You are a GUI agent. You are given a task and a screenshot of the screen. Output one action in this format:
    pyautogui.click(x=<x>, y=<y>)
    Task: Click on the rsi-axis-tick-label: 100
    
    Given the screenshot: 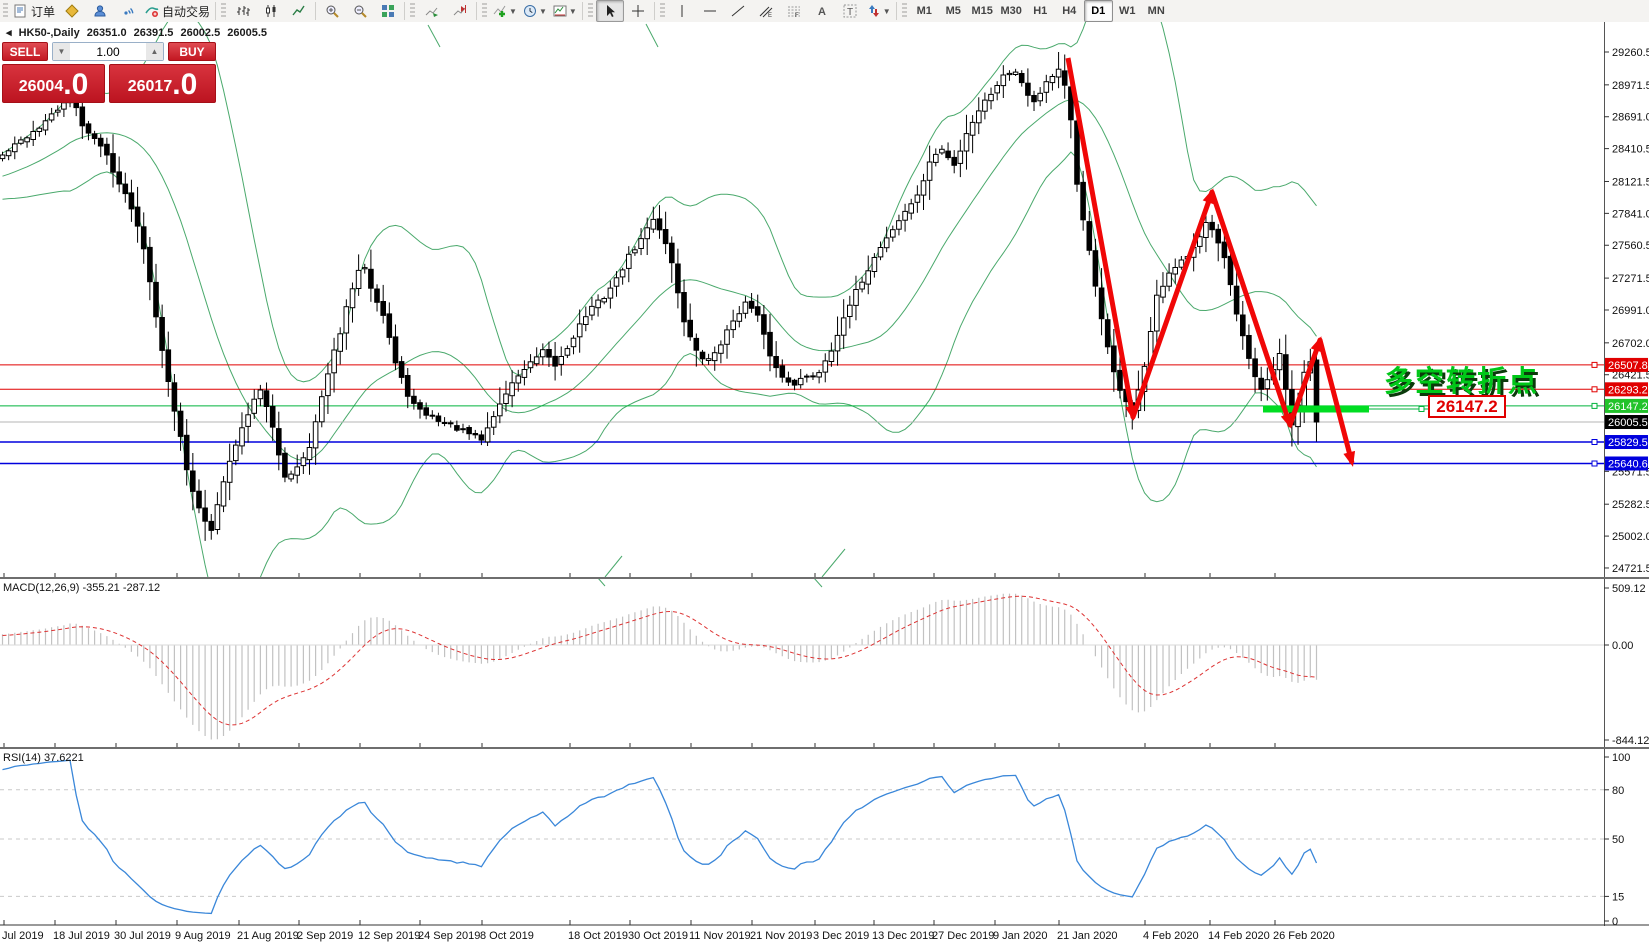 What is the action you would take?
    pyautogui.click(x=1621, y=758)
    